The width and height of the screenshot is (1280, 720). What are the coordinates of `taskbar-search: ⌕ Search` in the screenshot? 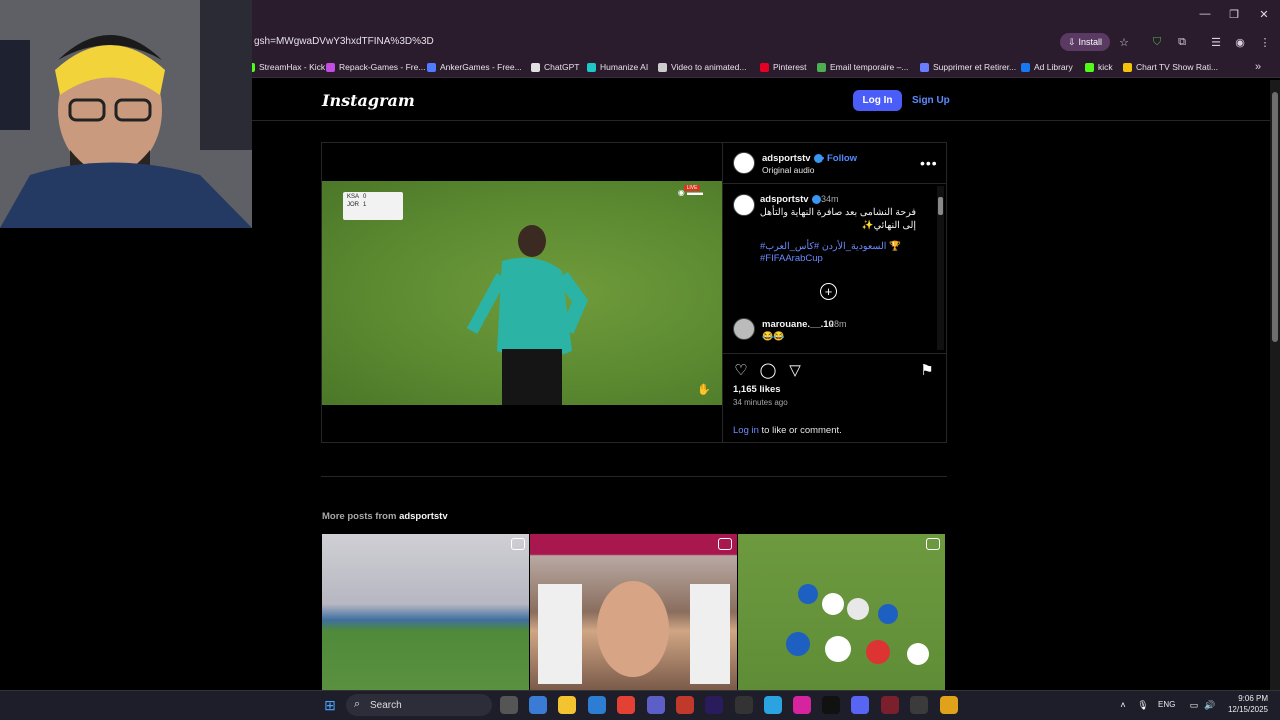 It's located at (419, 705).